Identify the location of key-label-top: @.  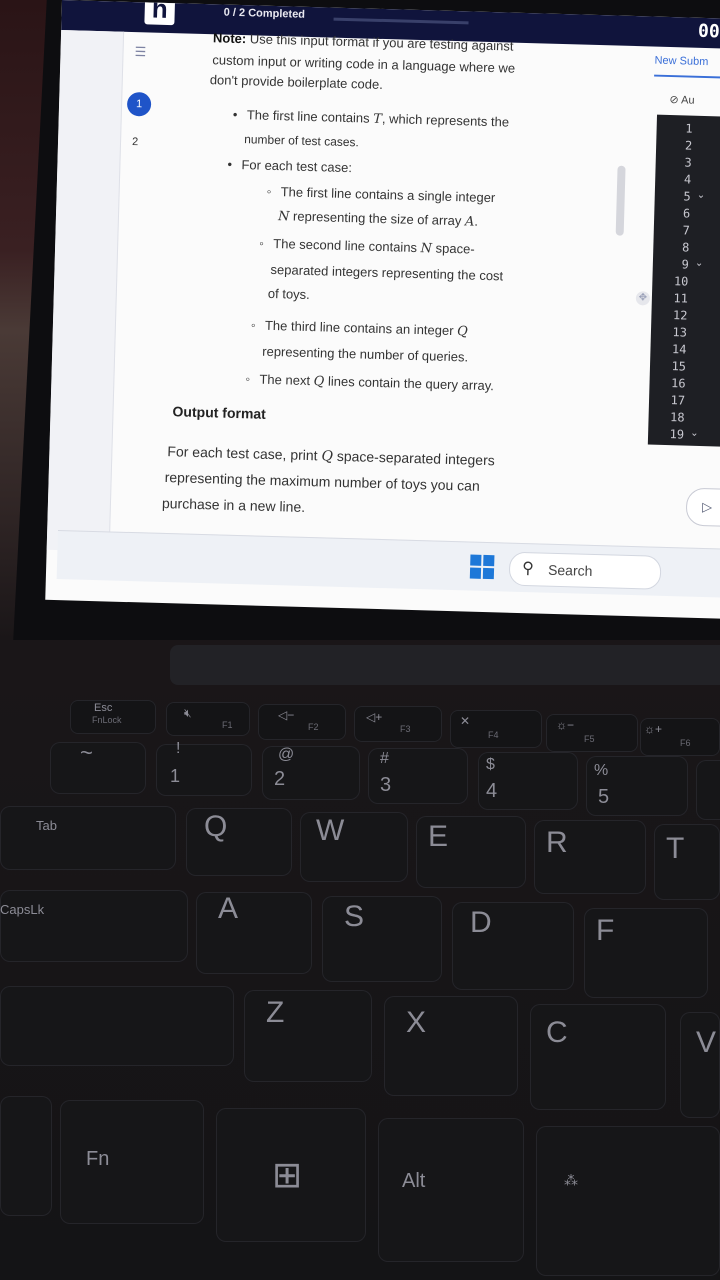
(286, 754).